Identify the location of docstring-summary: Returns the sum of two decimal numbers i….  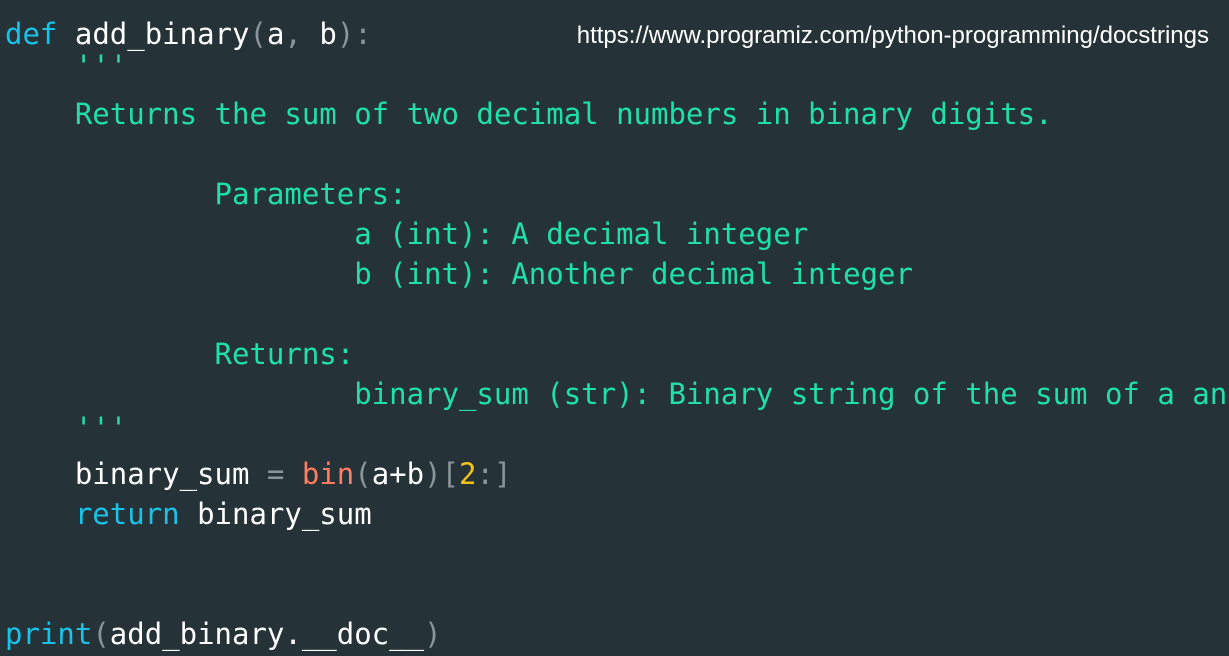
(563, 114).